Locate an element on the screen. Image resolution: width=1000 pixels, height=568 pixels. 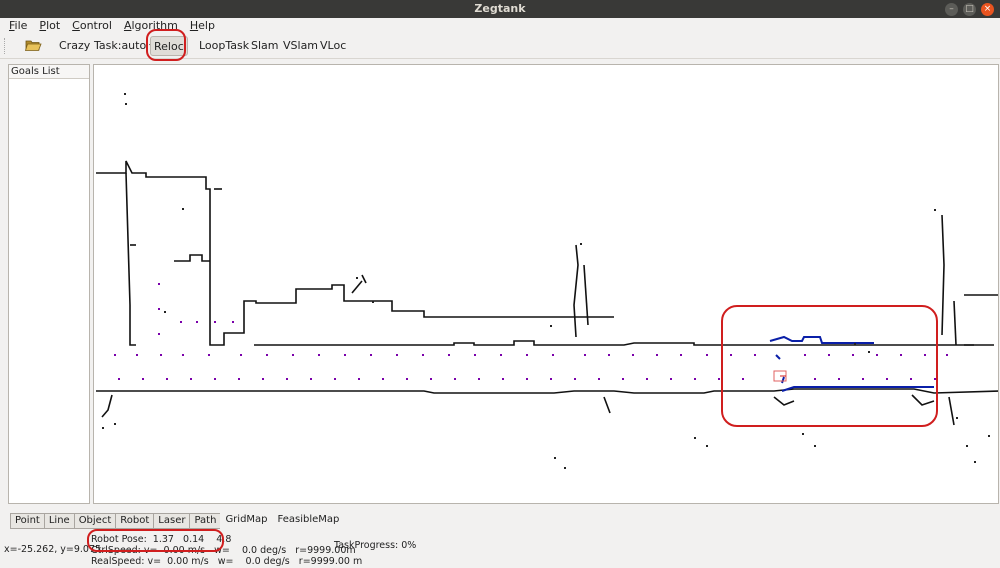
tab-path: Path is located at coordinates (205, 521).